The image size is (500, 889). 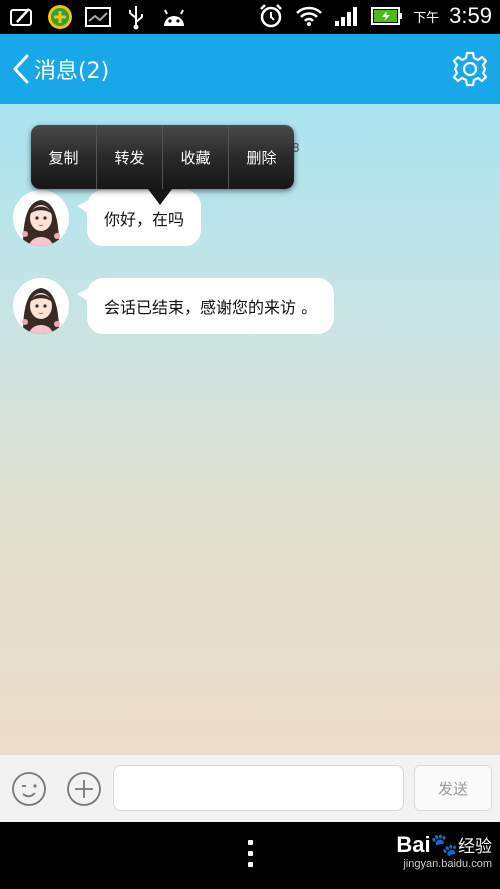 What do you see at coordinates (387, 16) in the screenshot?
I see `battery-charging-icon` at bounding box center [387, 16].